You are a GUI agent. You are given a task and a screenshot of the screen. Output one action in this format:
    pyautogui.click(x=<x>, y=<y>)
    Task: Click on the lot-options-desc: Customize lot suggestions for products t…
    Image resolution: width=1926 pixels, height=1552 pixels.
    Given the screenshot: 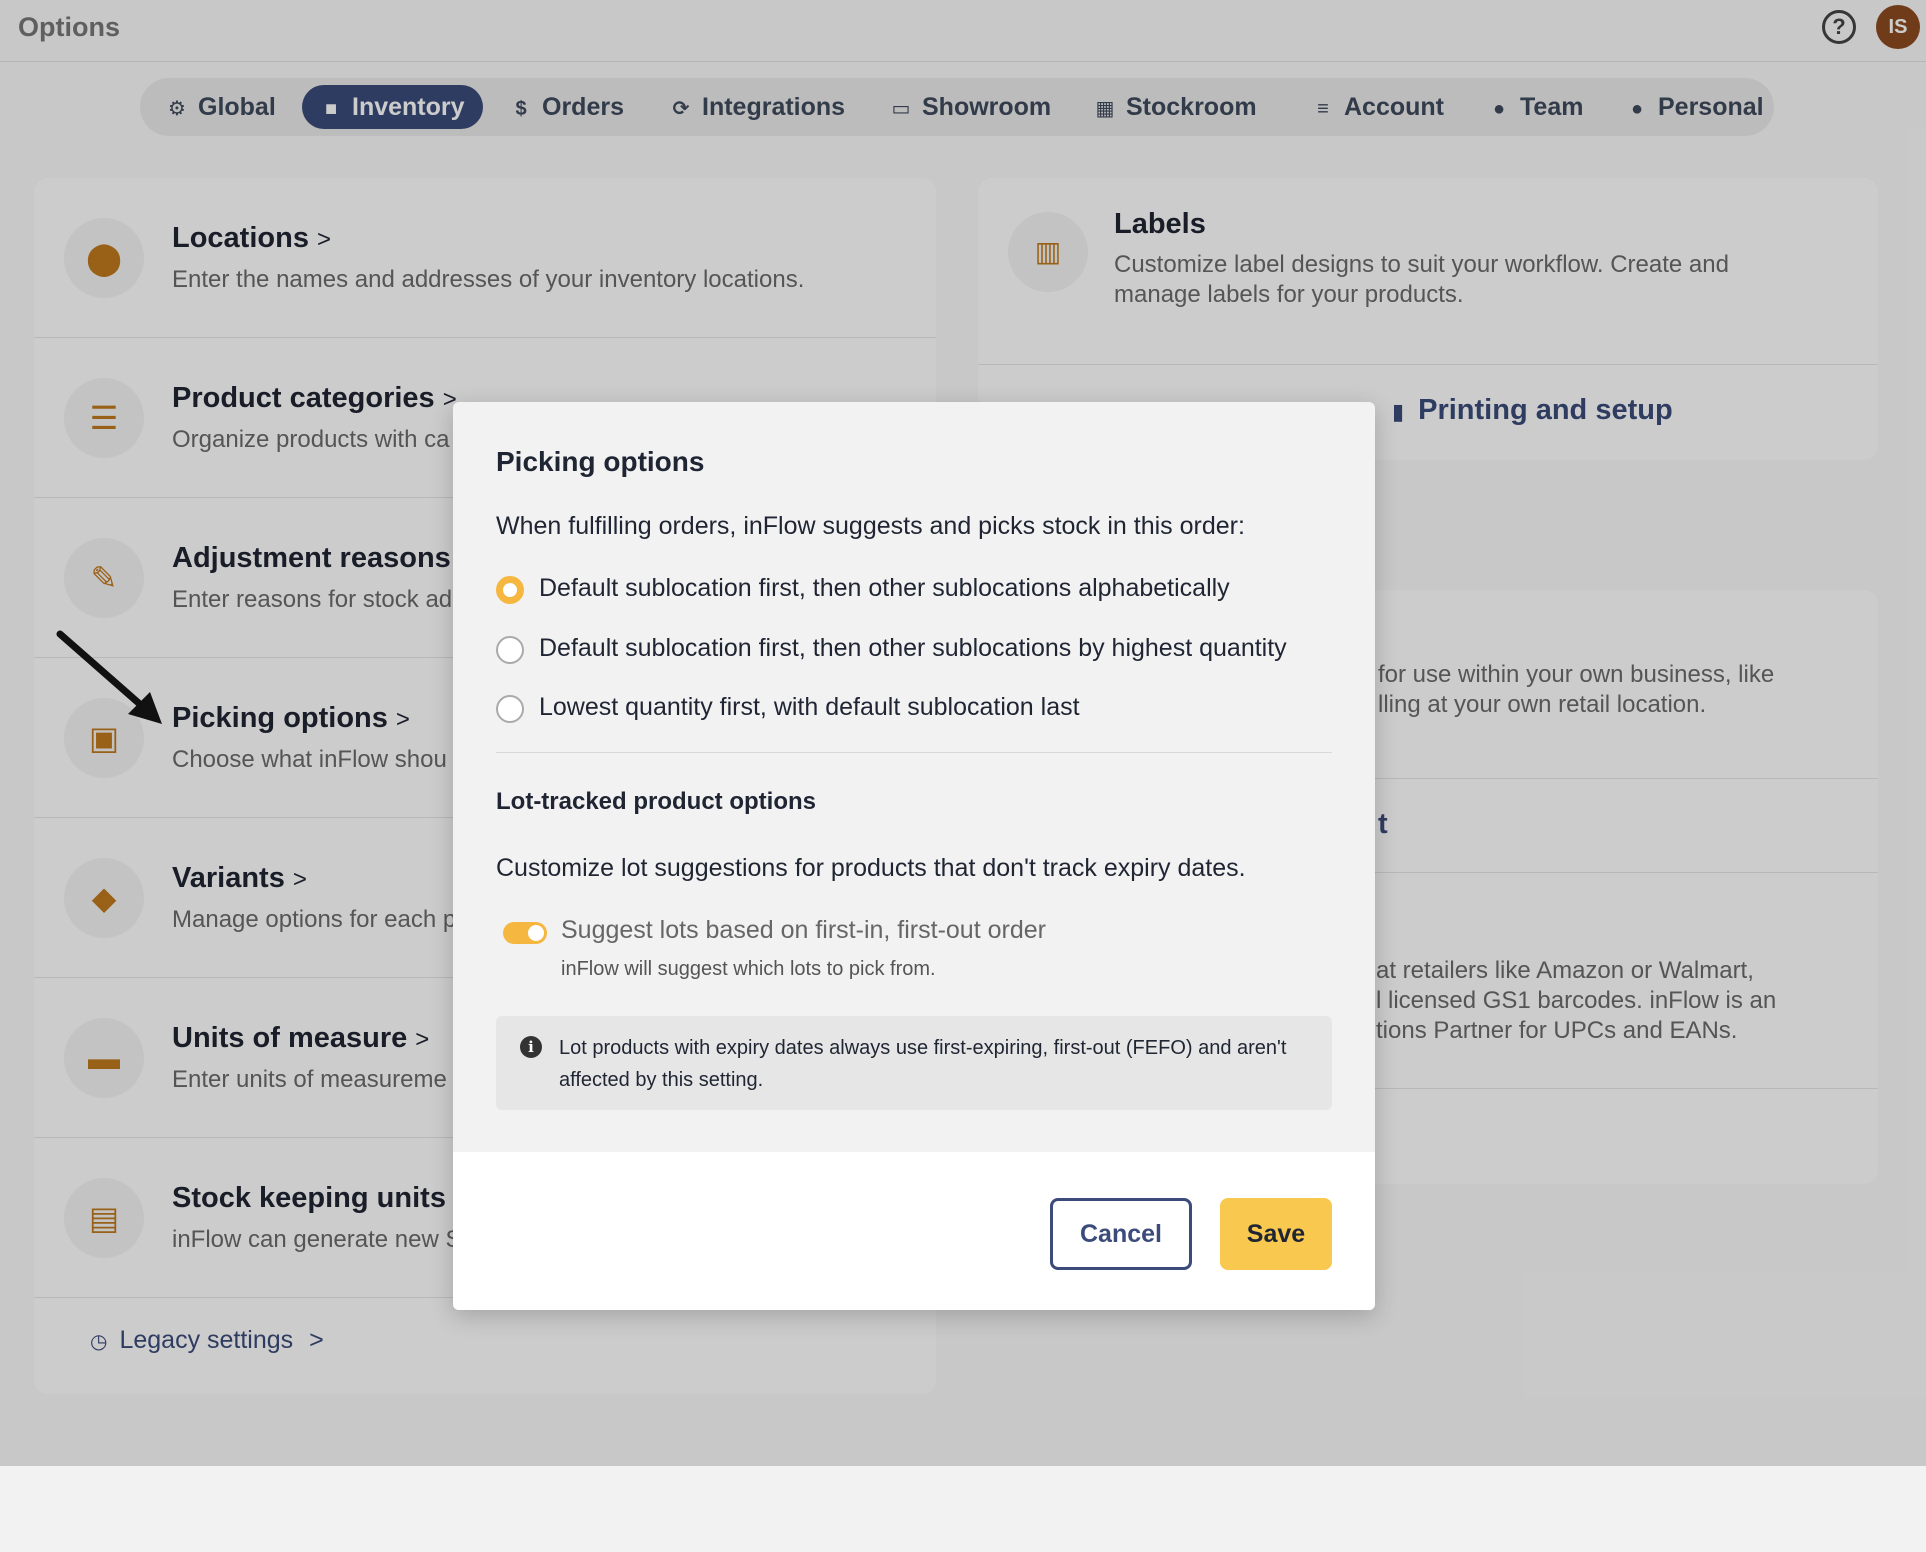 What is the action you would take?
    pyautogui.click(x=871, y=868)
    